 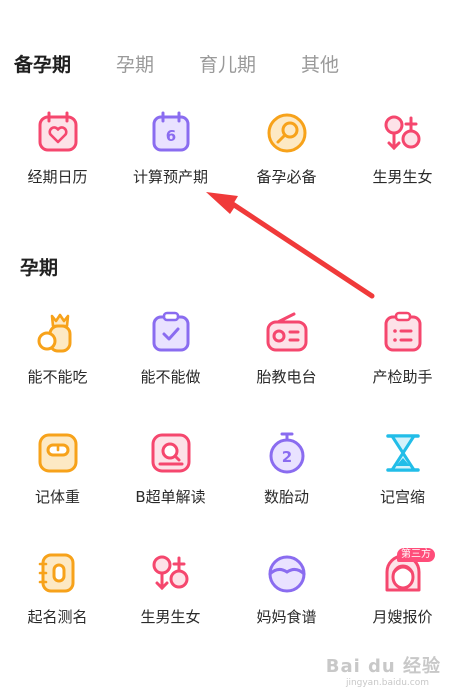 I want to click on tab-other: 其他, so click(x=320, y=63).